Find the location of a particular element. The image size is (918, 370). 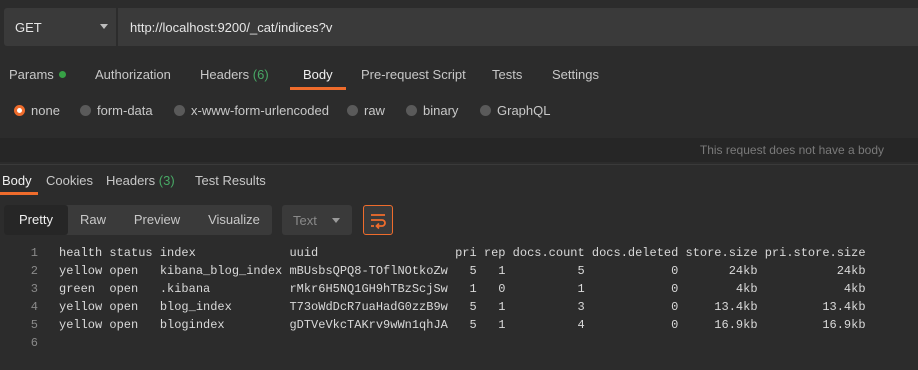

tab-params: Params is located at coordinates (37, 74).